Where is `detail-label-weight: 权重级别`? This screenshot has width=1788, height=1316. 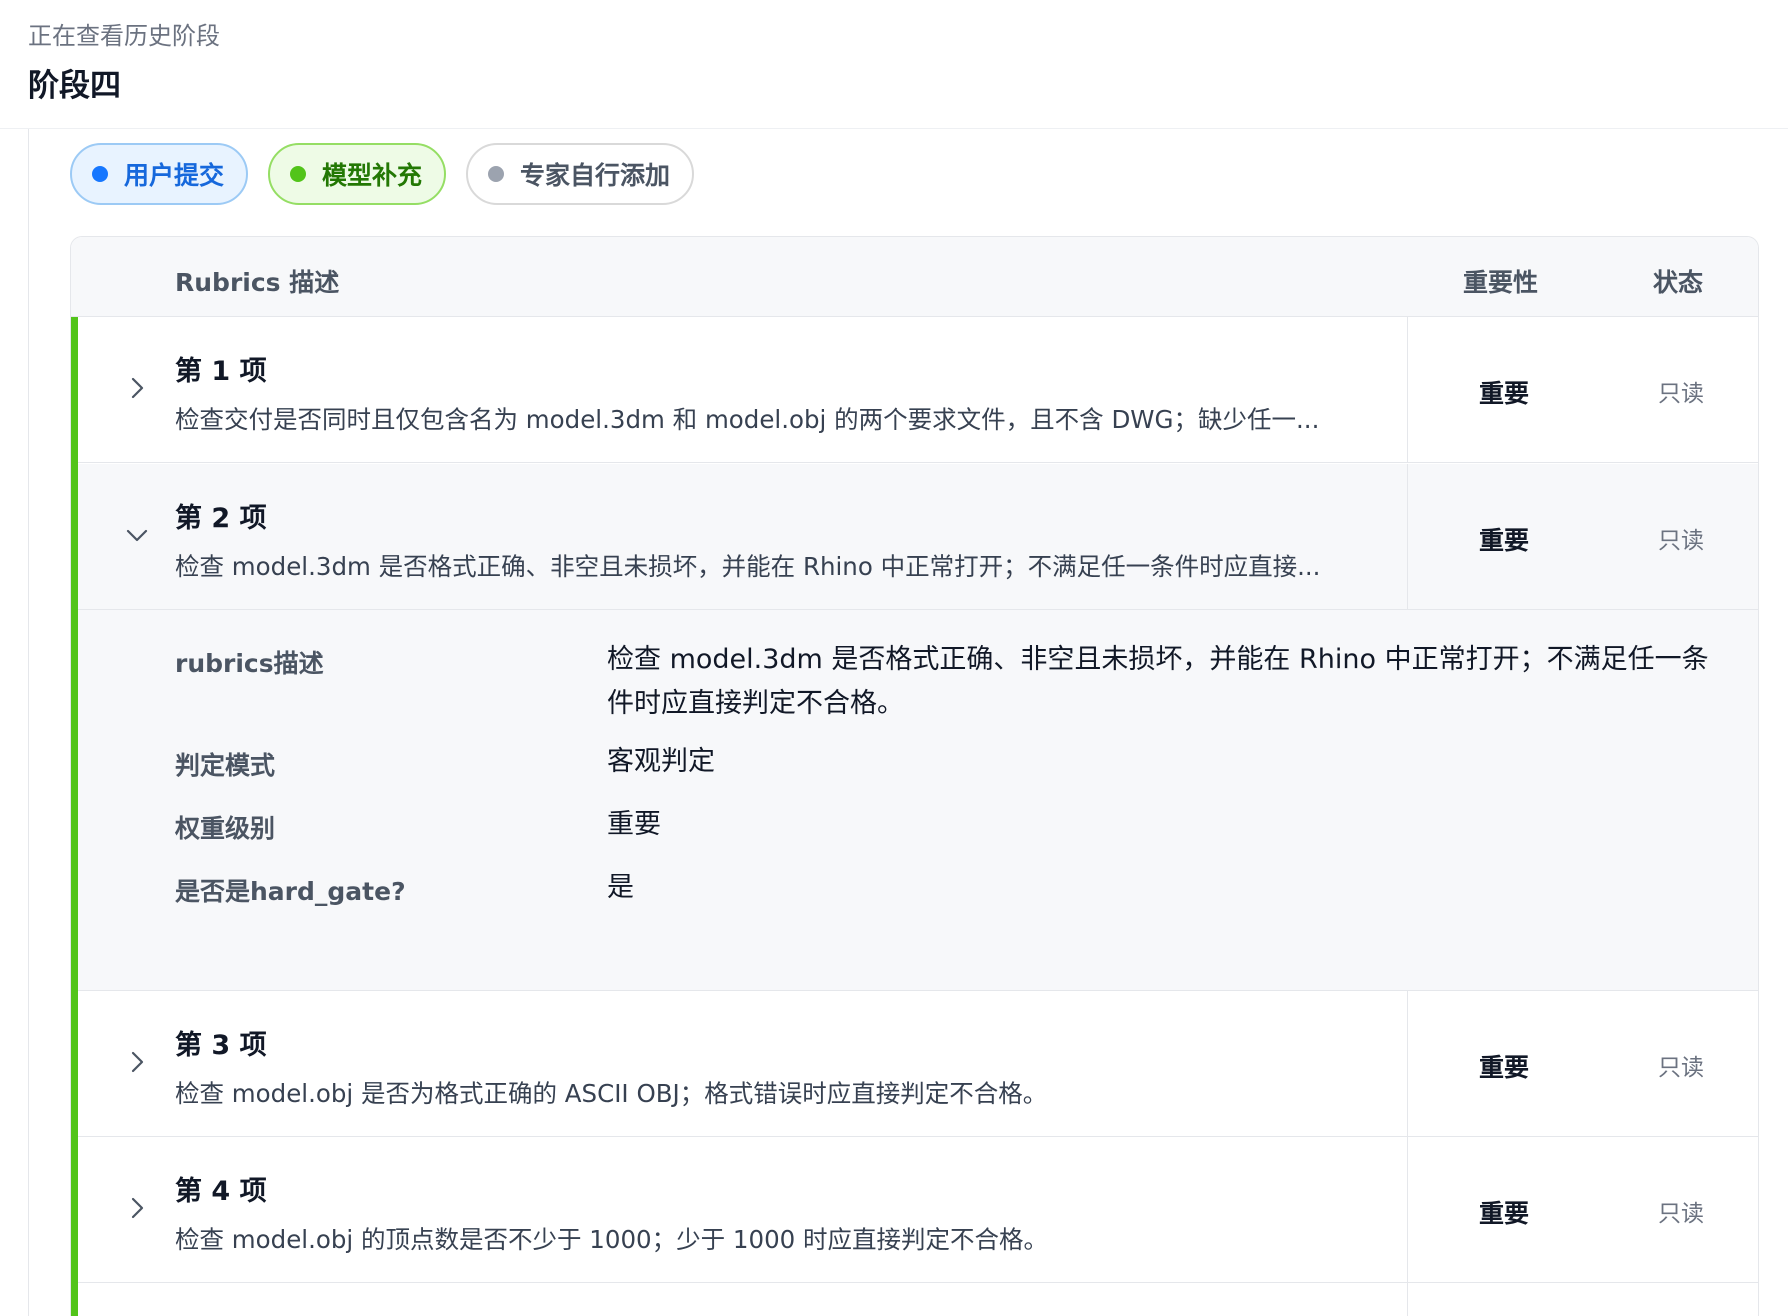
detail-label-weight: 权重级别 is located at coordinates (225, 828).